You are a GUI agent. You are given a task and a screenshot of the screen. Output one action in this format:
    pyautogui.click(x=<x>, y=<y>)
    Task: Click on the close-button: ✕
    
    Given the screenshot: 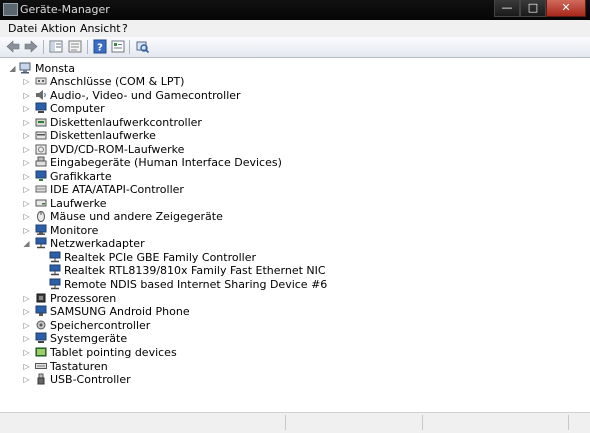 What is the action you would take?
    pyautogui.click(x=566, y=8)
    